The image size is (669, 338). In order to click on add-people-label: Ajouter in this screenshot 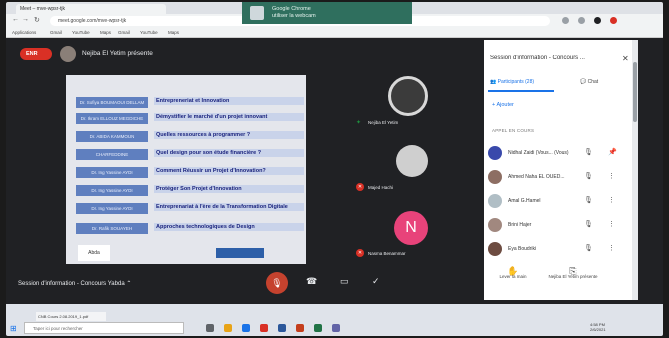, I will do `click(505, 105)`.